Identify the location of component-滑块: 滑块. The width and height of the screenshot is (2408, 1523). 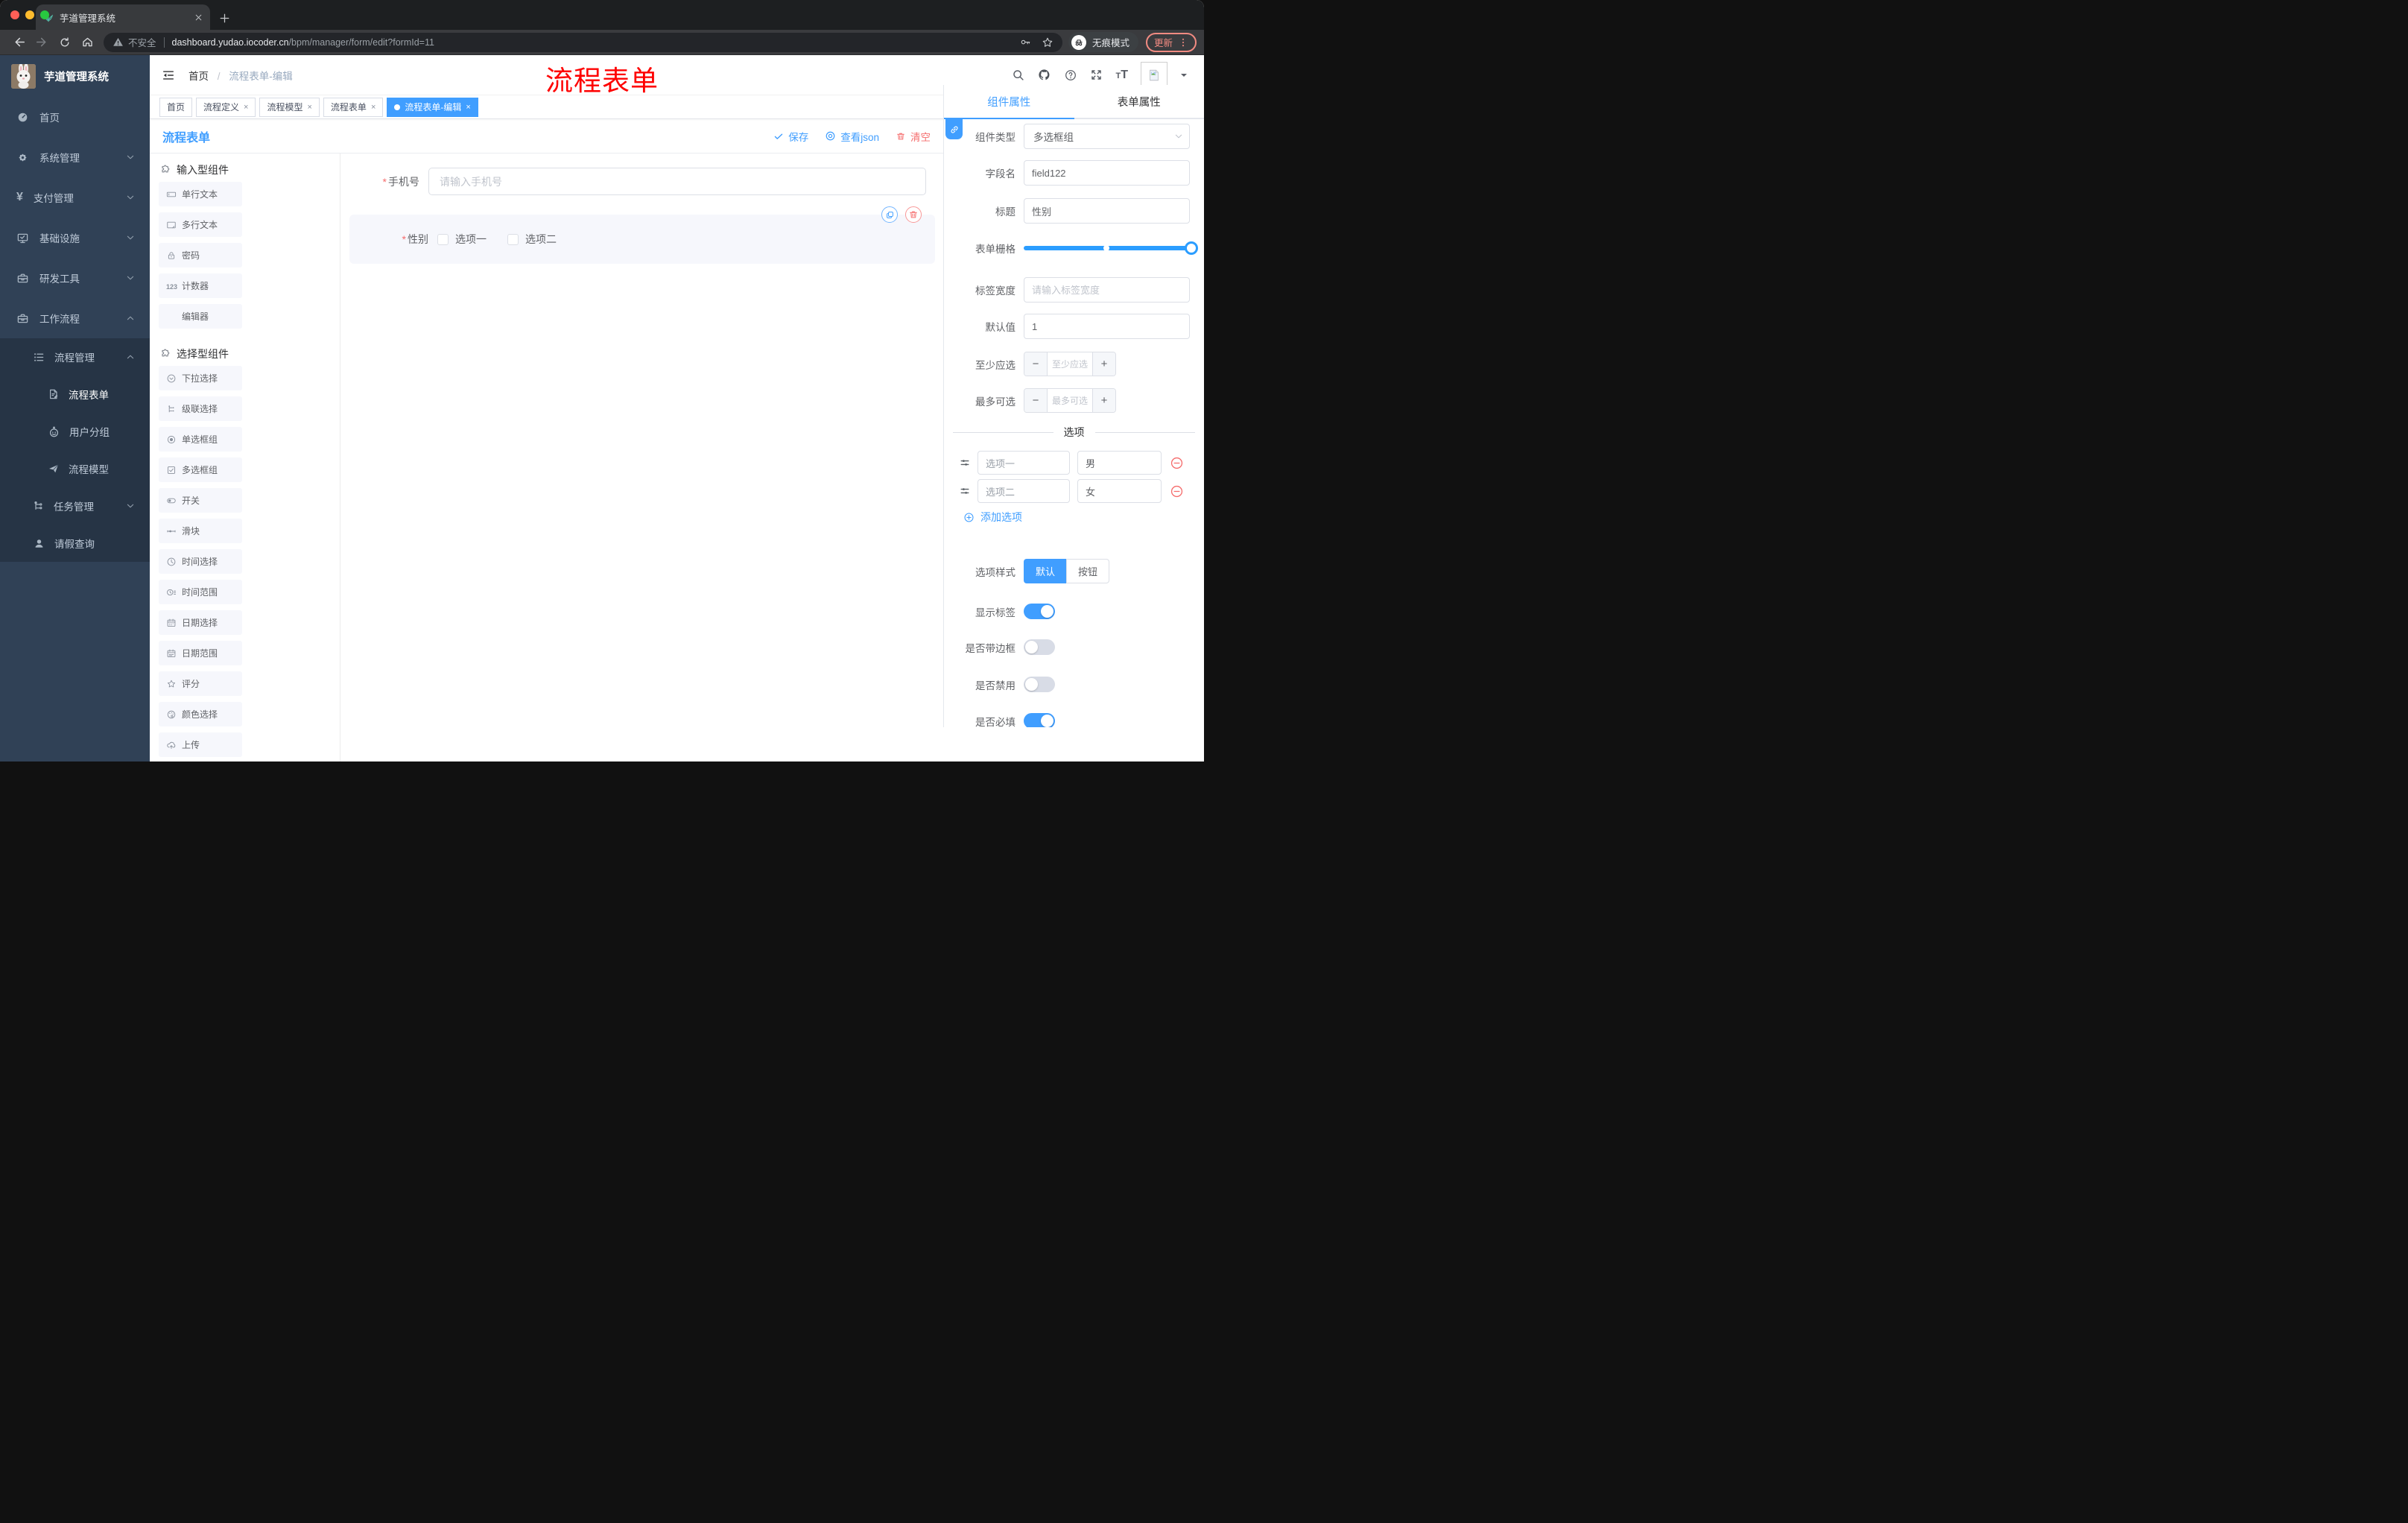
(200, 531).